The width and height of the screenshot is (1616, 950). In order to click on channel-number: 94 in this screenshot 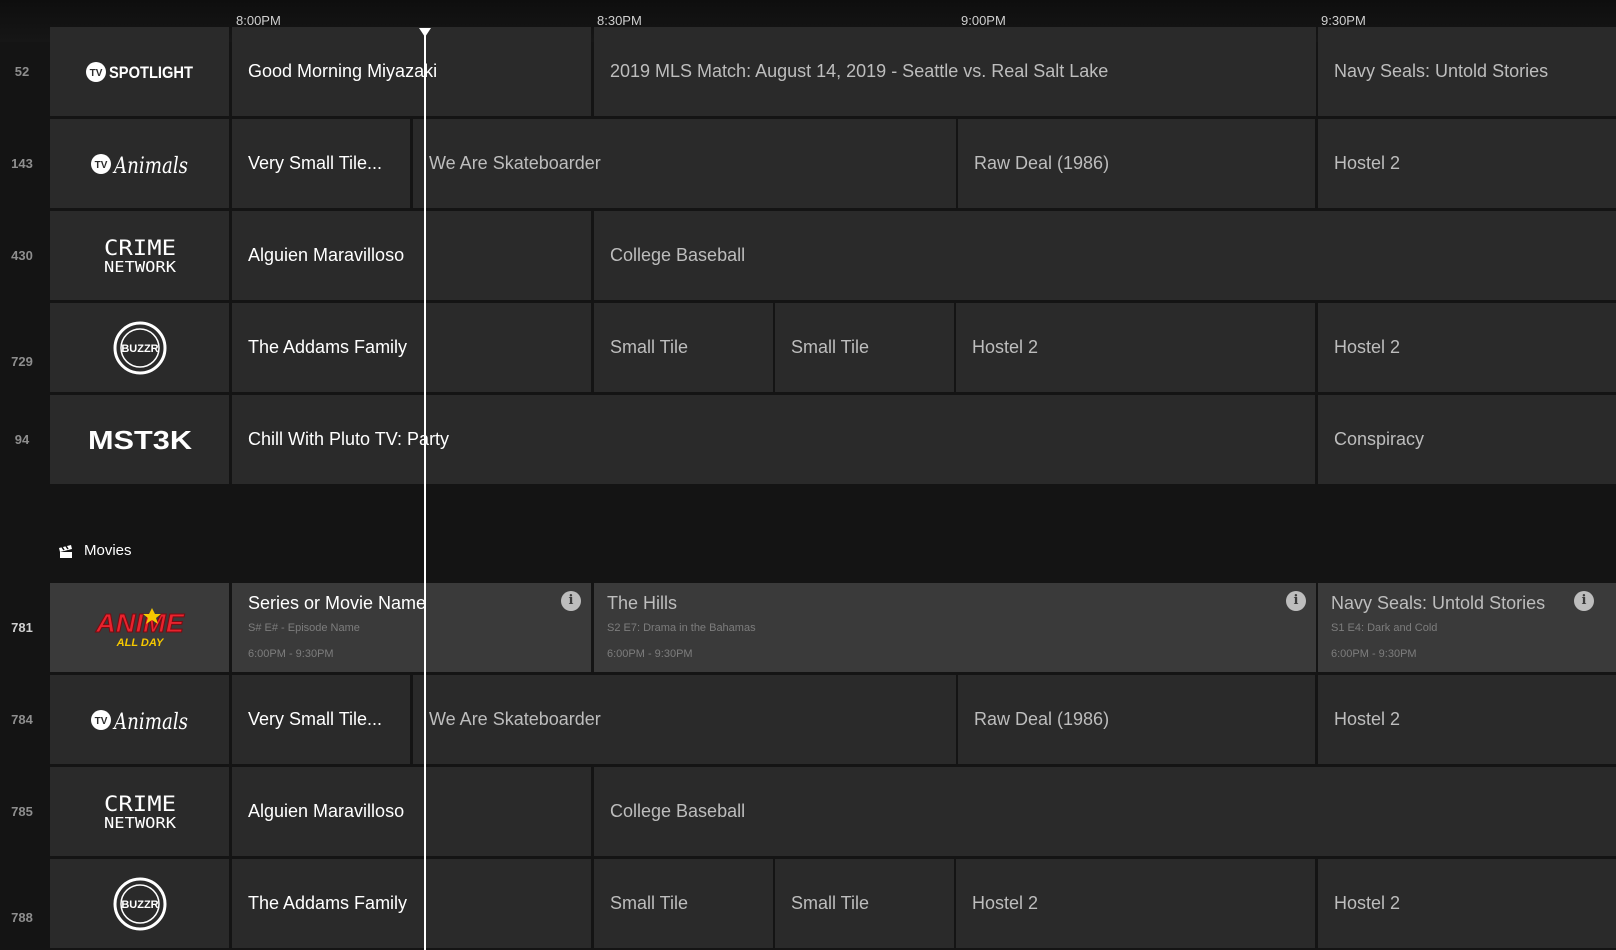, I will do `click(22, 439)`.